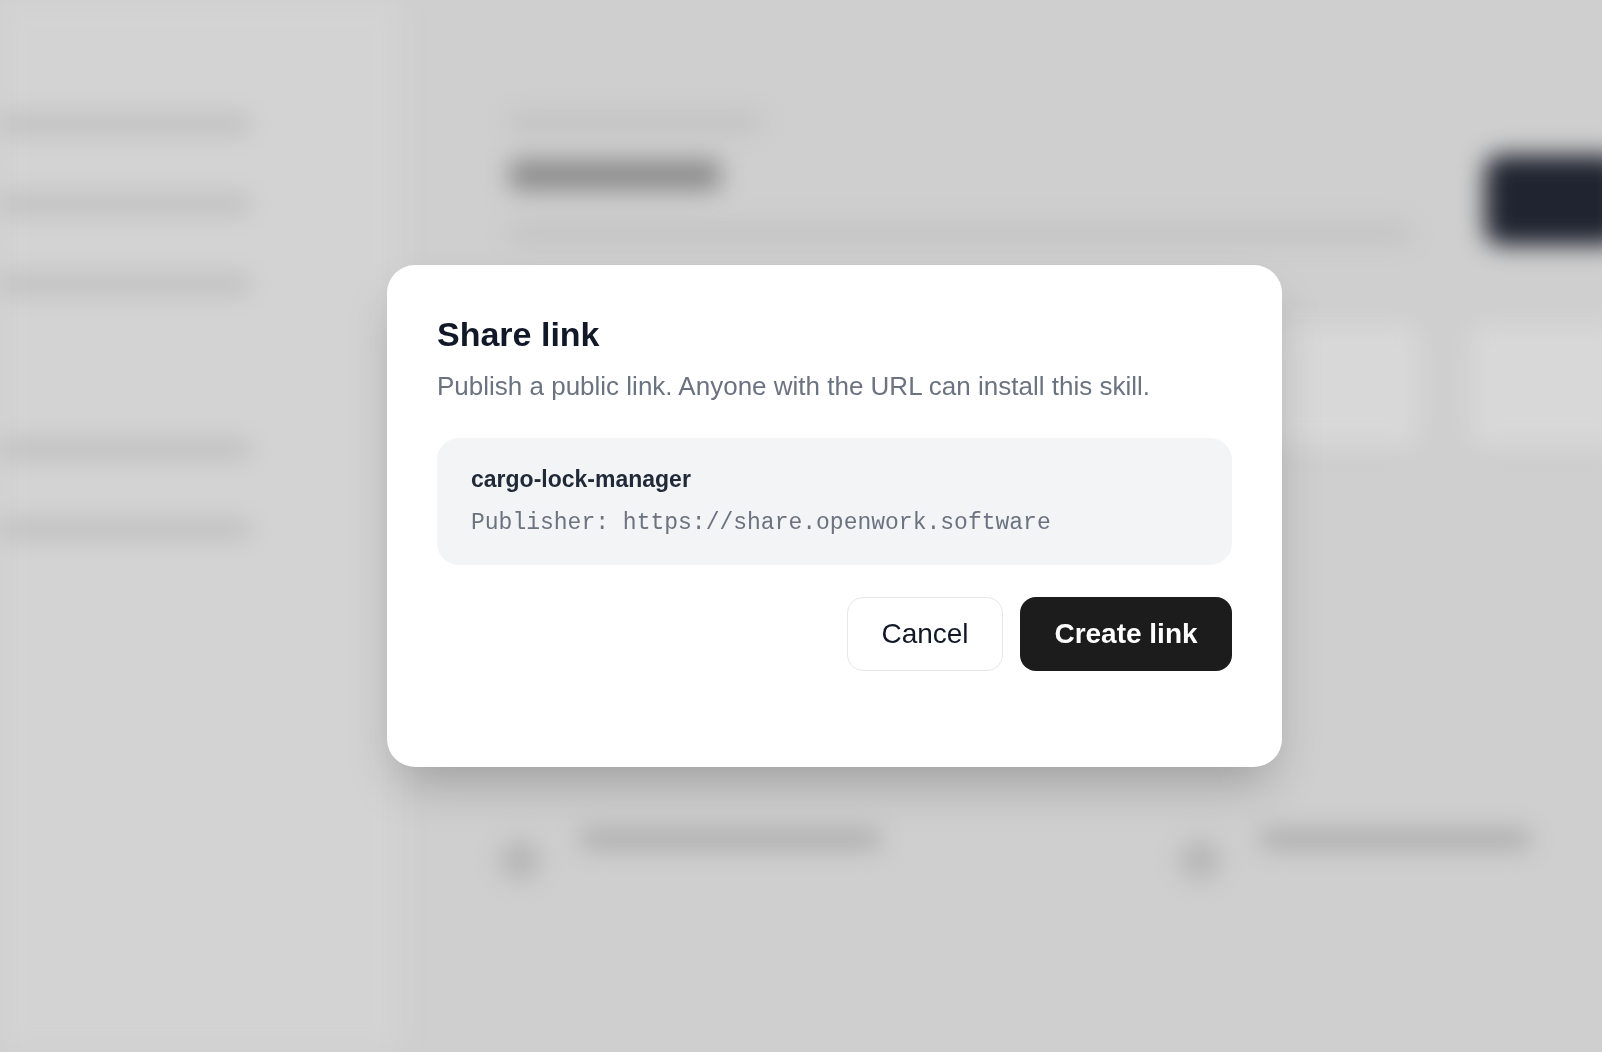 The height and width of the screenshot is (1052, 1602). I want to click on dialog-description: Publish a public link. Anyone with the URL can install this skill., so click(794, 386).